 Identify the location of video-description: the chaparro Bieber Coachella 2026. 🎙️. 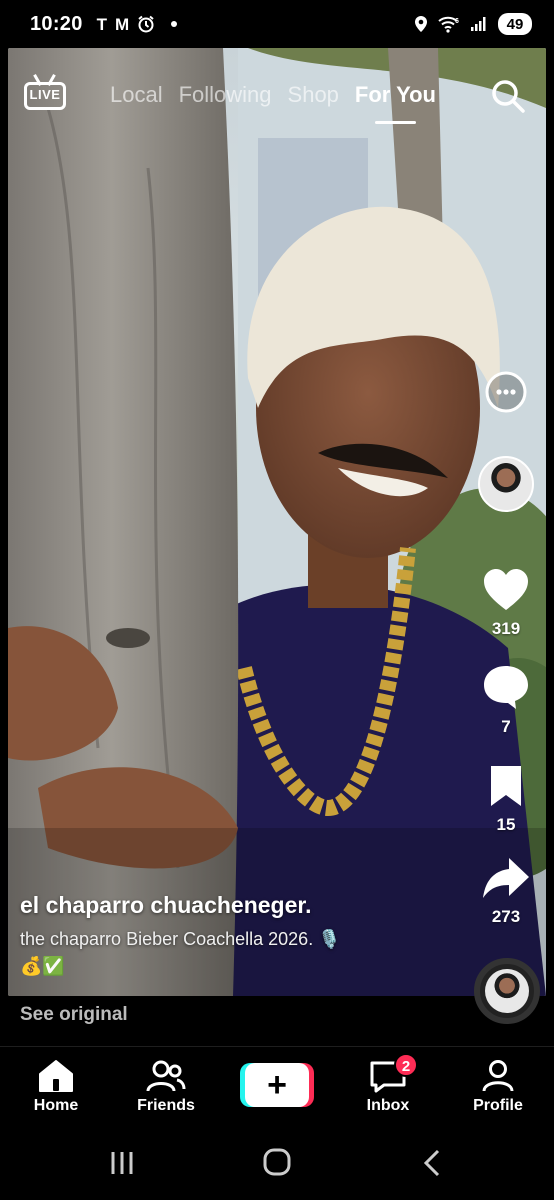
(240, 939).